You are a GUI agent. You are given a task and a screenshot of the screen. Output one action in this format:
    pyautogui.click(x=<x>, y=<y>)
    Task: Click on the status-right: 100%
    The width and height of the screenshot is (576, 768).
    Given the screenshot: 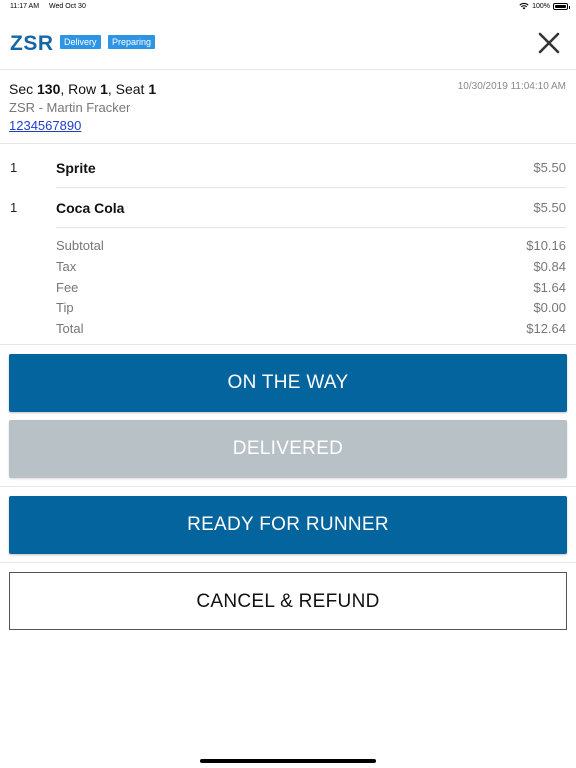 What is the action you would take?
    pyautogui.click(x=544, y=6)
    